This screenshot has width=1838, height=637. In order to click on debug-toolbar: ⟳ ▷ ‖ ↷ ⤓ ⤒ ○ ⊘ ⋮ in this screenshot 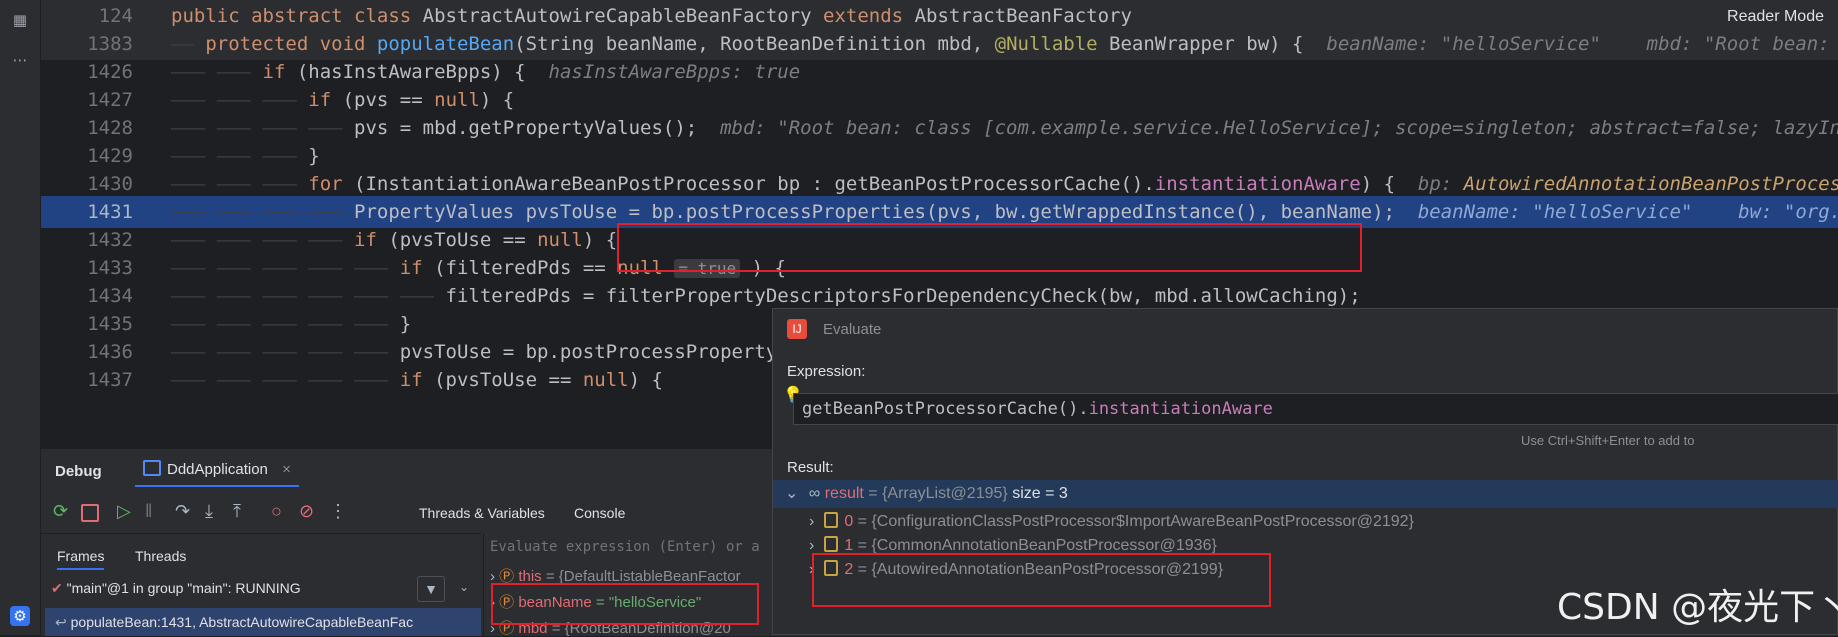, I will do `click(243, 516)`.